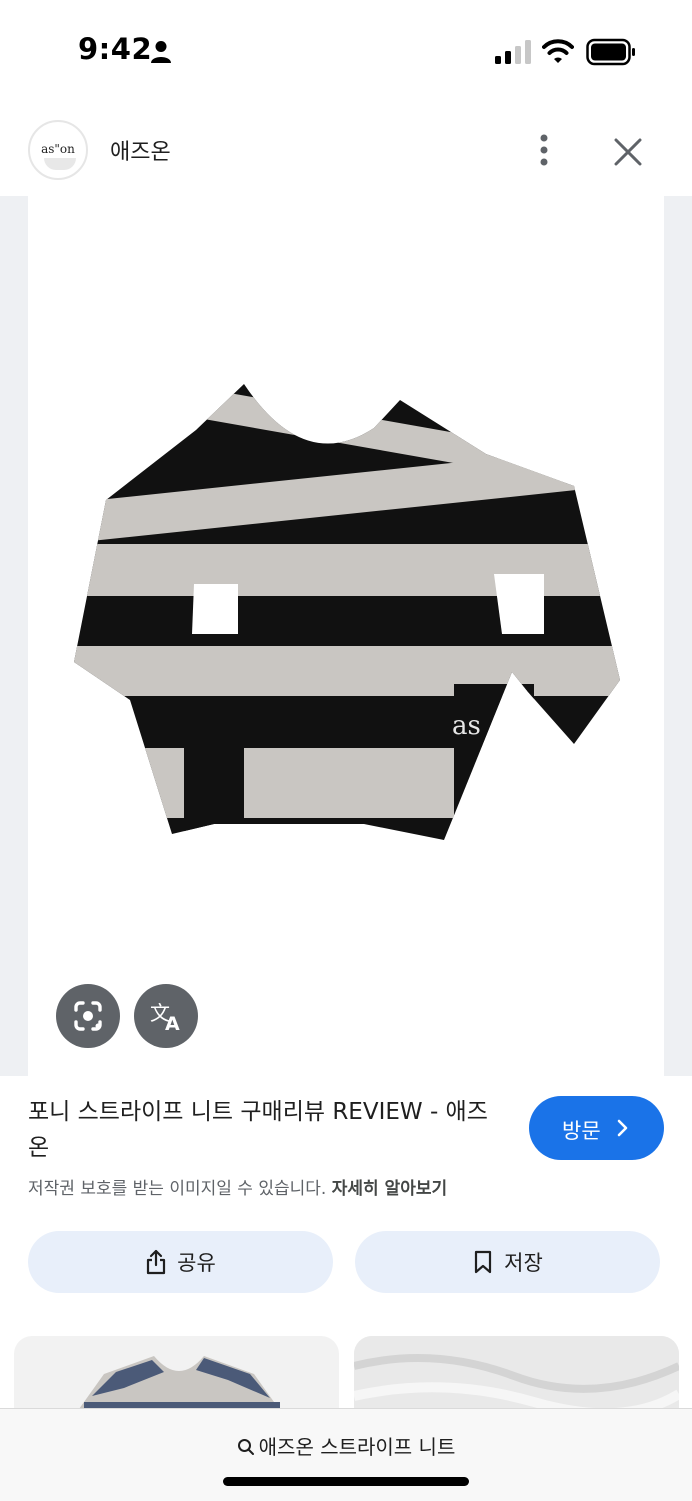  Describe the element at coordinates (466, 726) in the screenshot. I see `brand-mark: as` at that location.